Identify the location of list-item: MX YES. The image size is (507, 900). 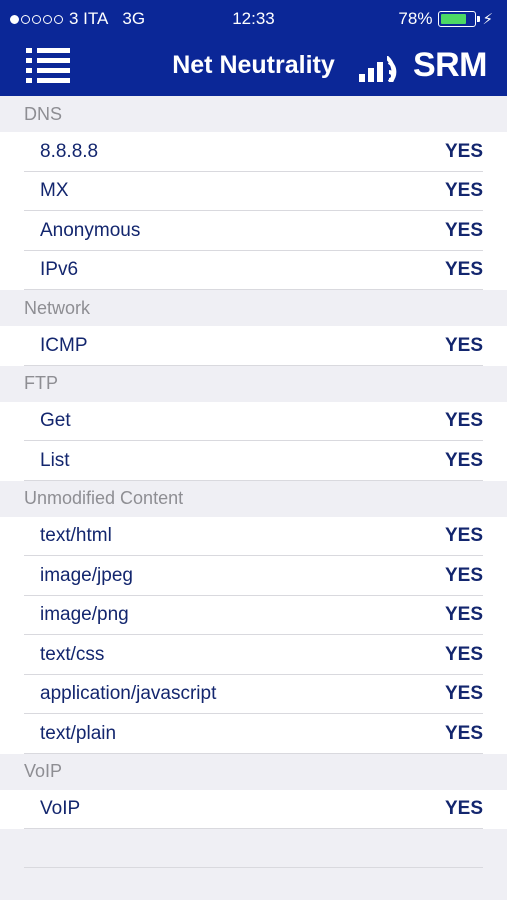
(253, 192).